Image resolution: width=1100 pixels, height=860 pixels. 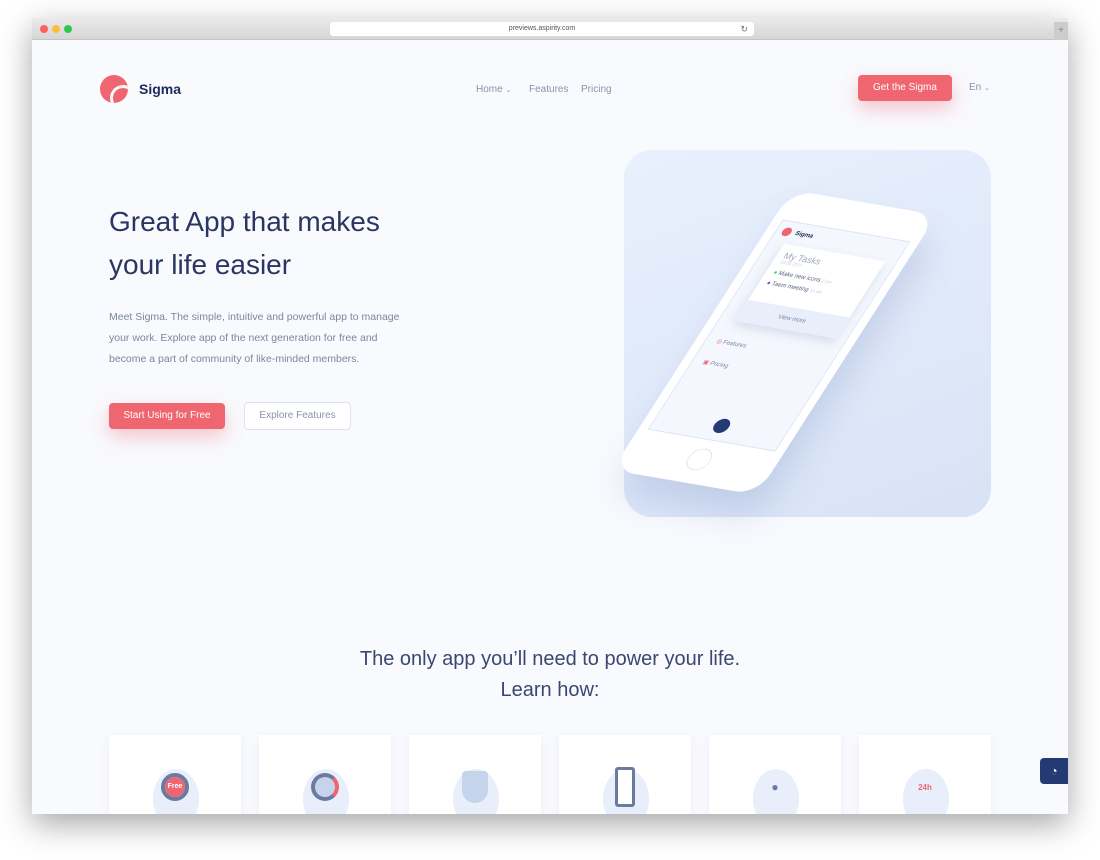 I want to click on url-text: previews.aspirity.com, so click(x=542, y=28).